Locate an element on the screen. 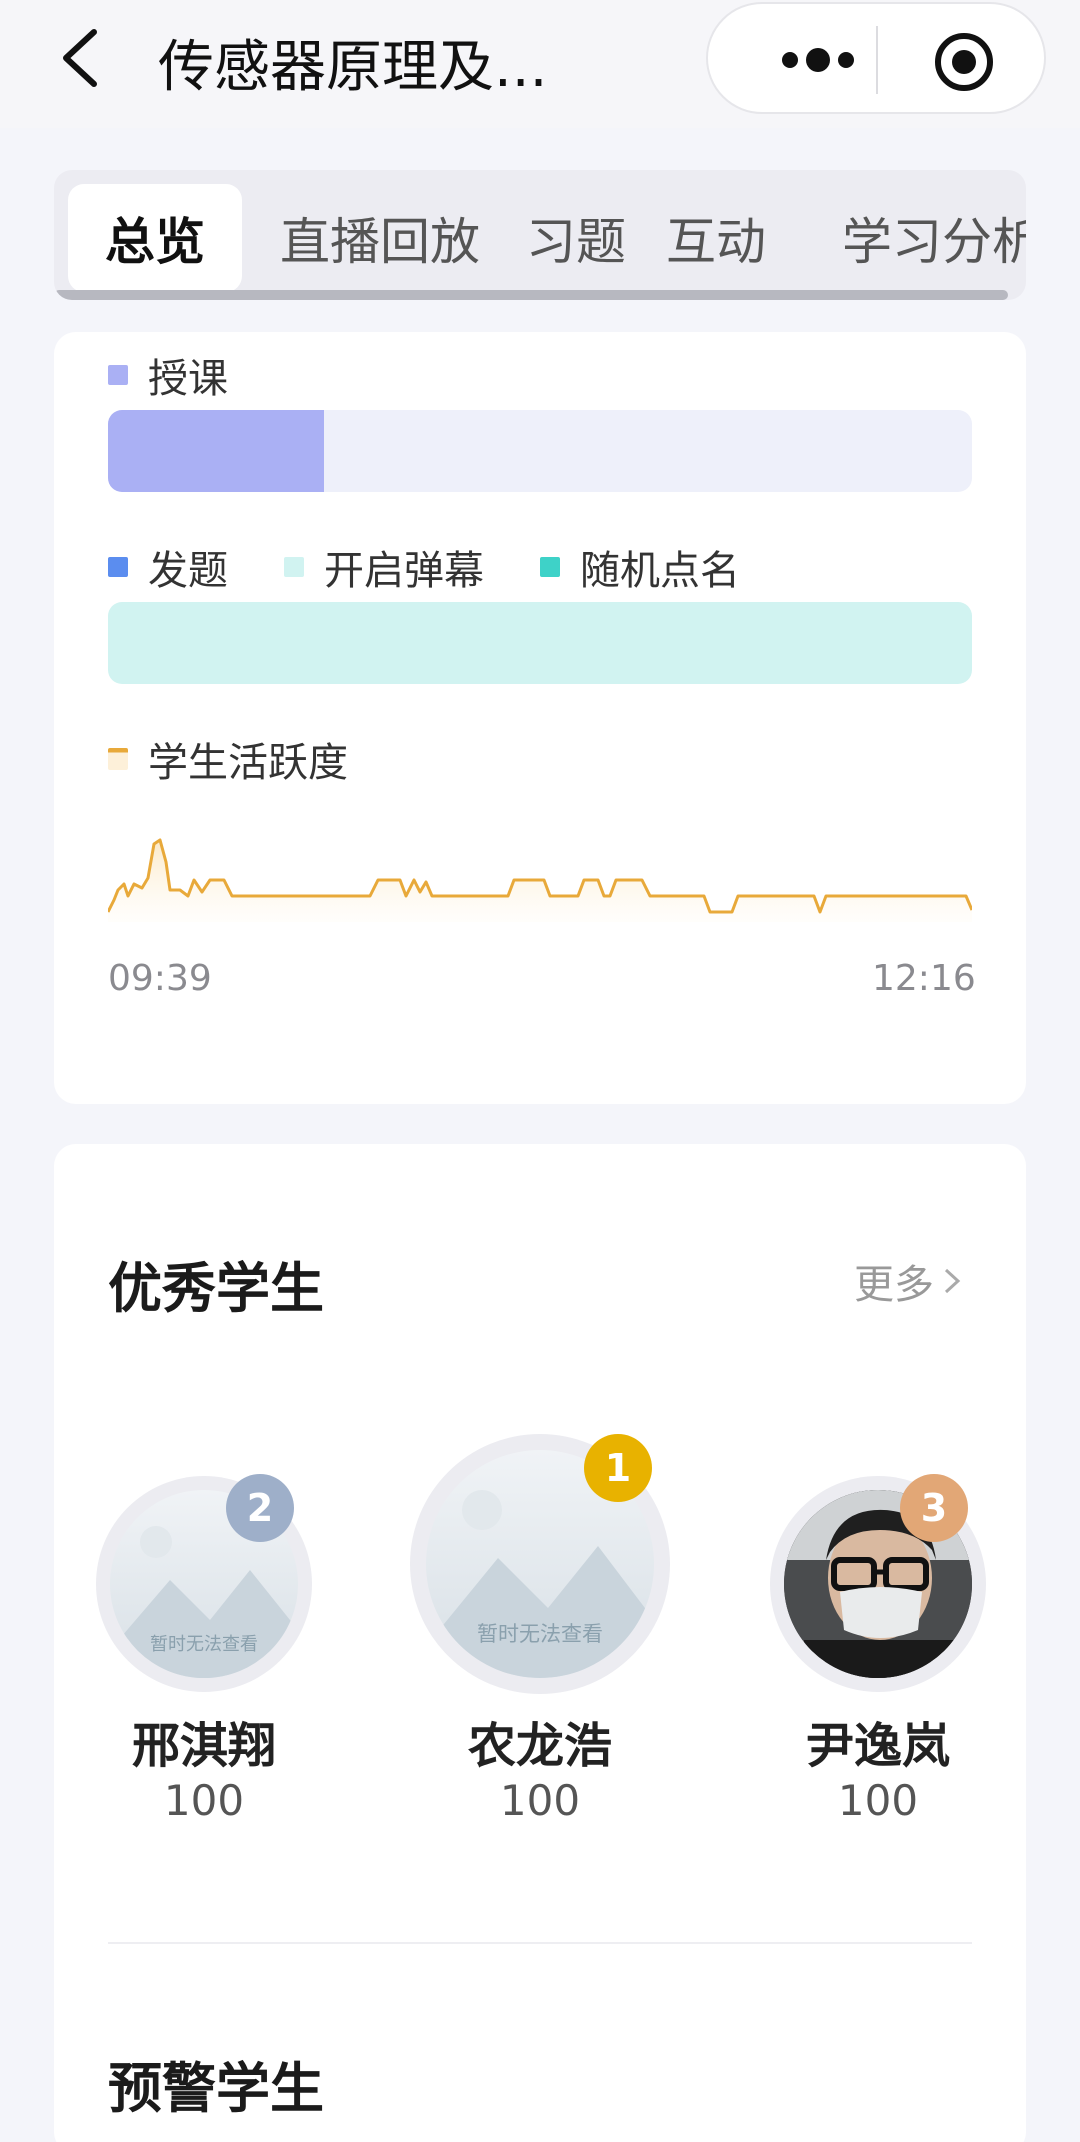  back-arrow-icon is located at coordinates (80, 58).